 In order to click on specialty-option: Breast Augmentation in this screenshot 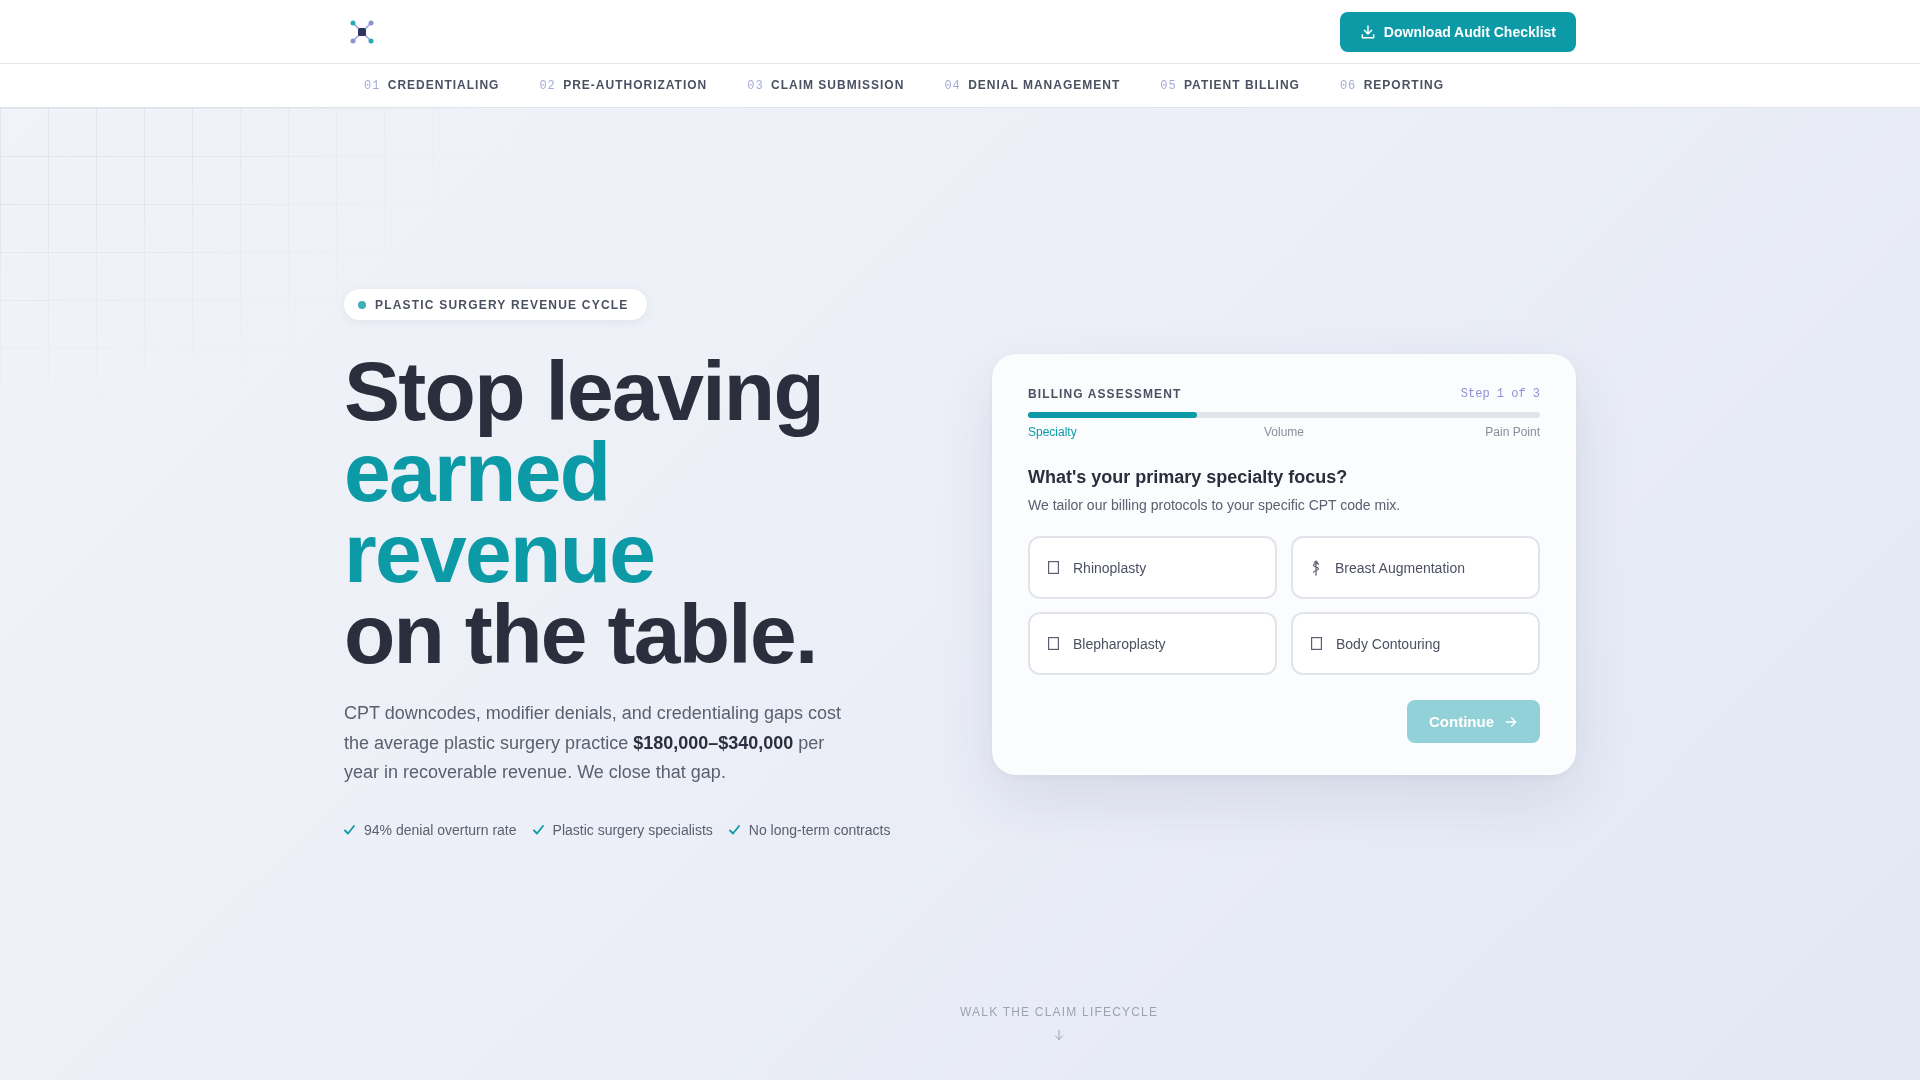, I will do `click(1415, 568)`.